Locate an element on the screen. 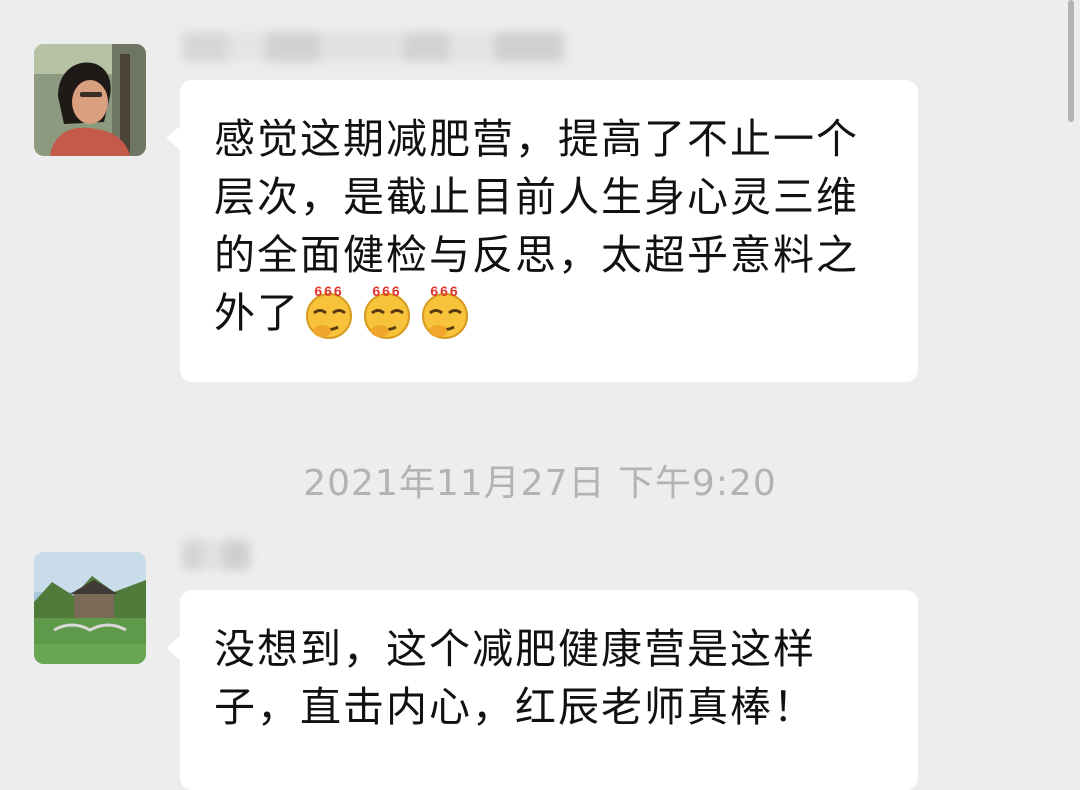  message-timestamp: 2021年11月27日 下午9:20 is located at coordinates (540, 483).